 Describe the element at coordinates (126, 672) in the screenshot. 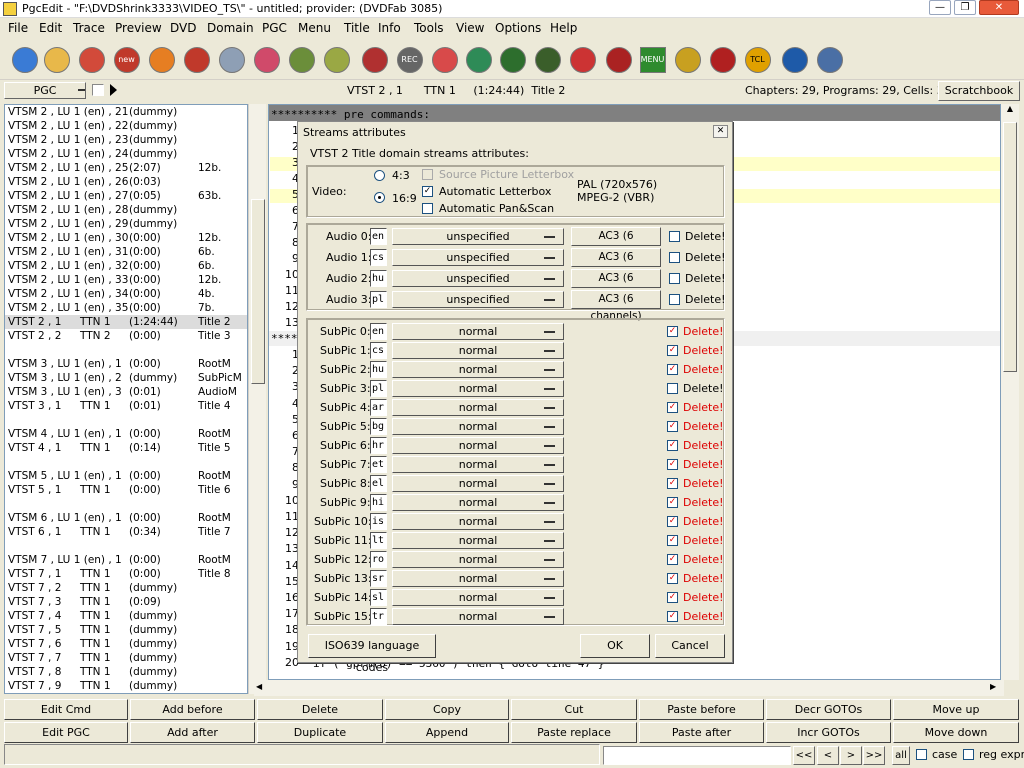

I see `pgc-list-item: VTST 7 , 8 TTN 1 (dummy)` at that location.